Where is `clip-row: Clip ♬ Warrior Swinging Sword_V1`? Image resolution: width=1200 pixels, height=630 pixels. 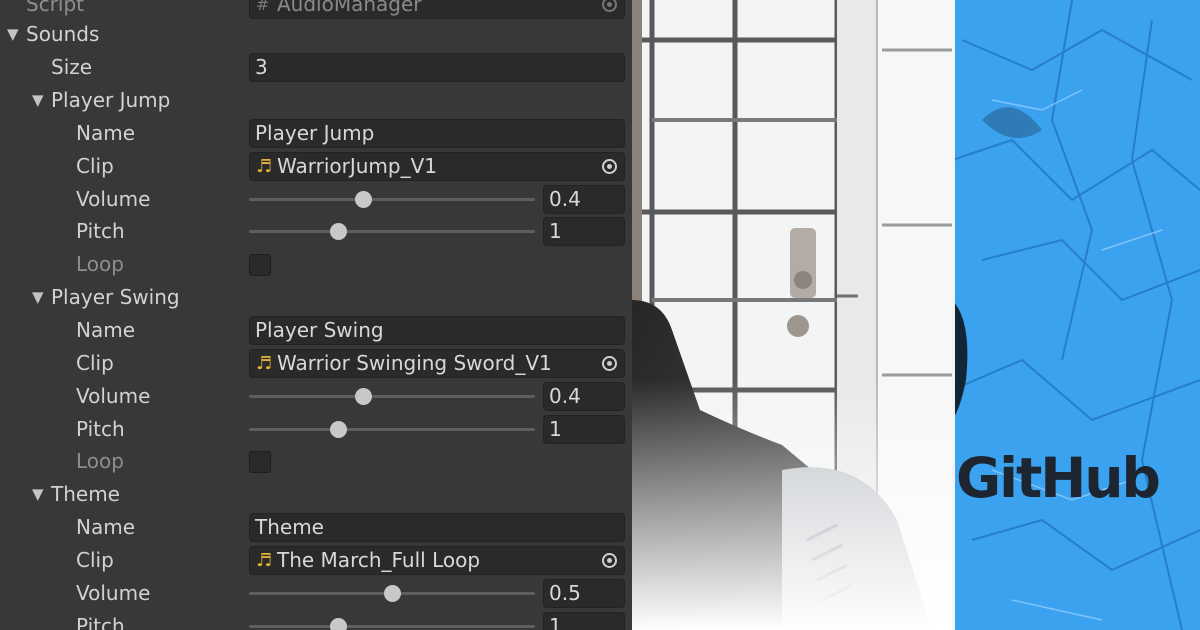
clip-row: Clip ♬ Warrior Swinging Sword_V1 is located at coordinates (316, 363).